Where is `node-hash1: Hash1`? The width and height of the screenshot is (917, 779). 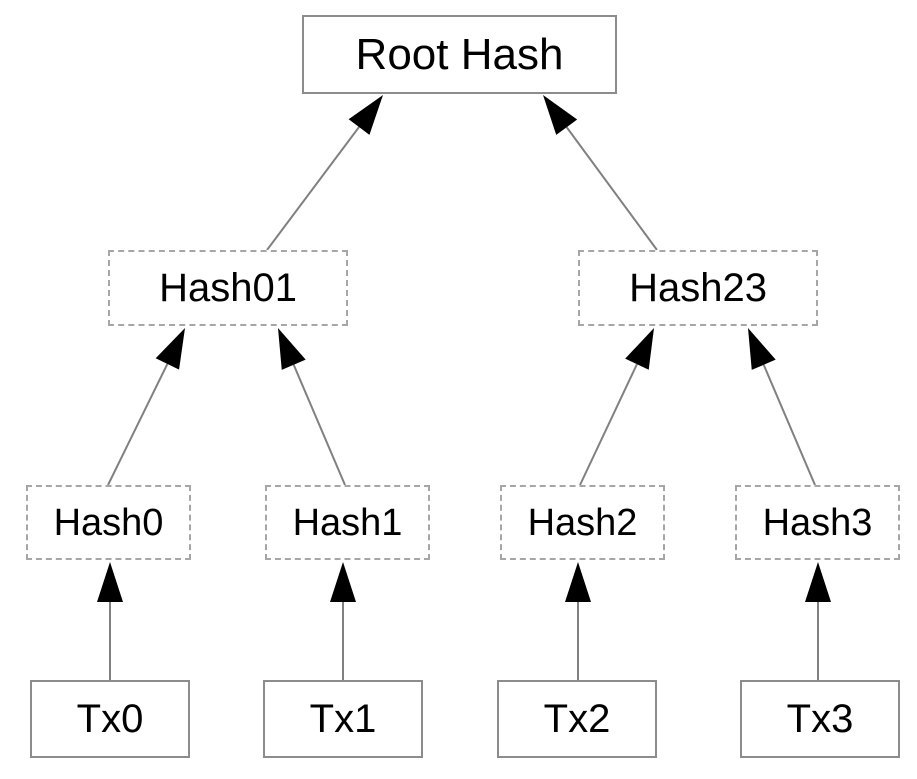 node-hash1: Hash1 is located at coordinates (347, 522).